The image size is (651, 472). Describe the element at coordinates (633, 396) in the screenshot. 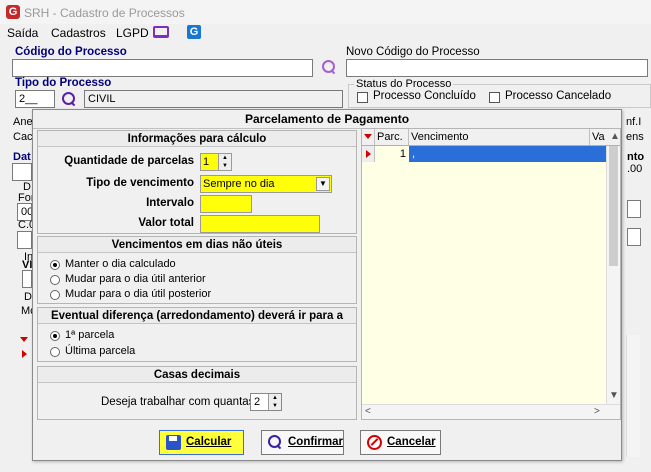

I see `bg-scrollbar` at that location.